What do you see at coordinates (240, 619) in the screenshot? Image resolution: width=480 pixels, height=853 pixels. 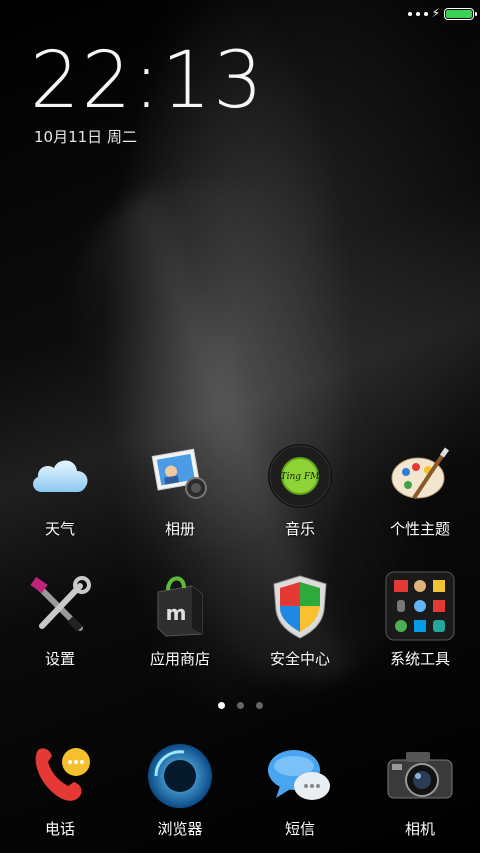 I see `app-row-2: 设置 m 应用商店 安全中心 系统工具` at bounding box center [240, 619].